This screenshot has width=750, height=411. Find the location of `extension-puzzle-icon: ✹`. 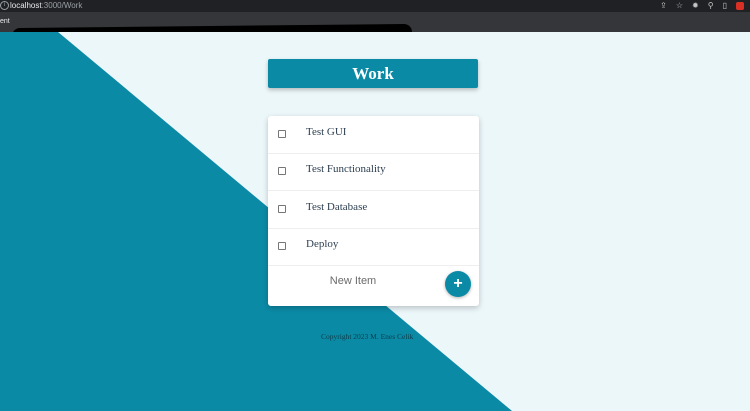

extension-puzzle-icon: ✹ is located at coordinates (695, 6).